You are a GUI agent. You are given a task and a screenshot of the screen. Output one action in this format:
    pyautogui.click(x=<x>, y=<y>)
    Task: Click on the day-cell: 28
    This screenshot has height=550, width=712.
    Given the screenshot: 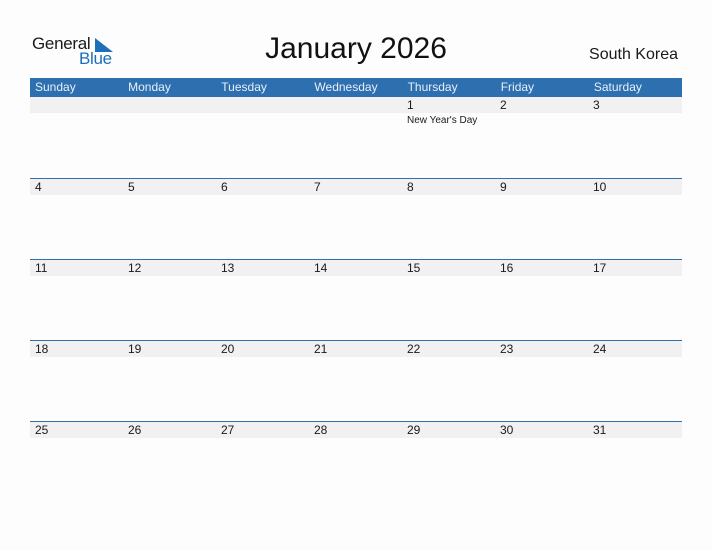 What is the action you would take?
    pyautogui.click(x=355, y=462)
    